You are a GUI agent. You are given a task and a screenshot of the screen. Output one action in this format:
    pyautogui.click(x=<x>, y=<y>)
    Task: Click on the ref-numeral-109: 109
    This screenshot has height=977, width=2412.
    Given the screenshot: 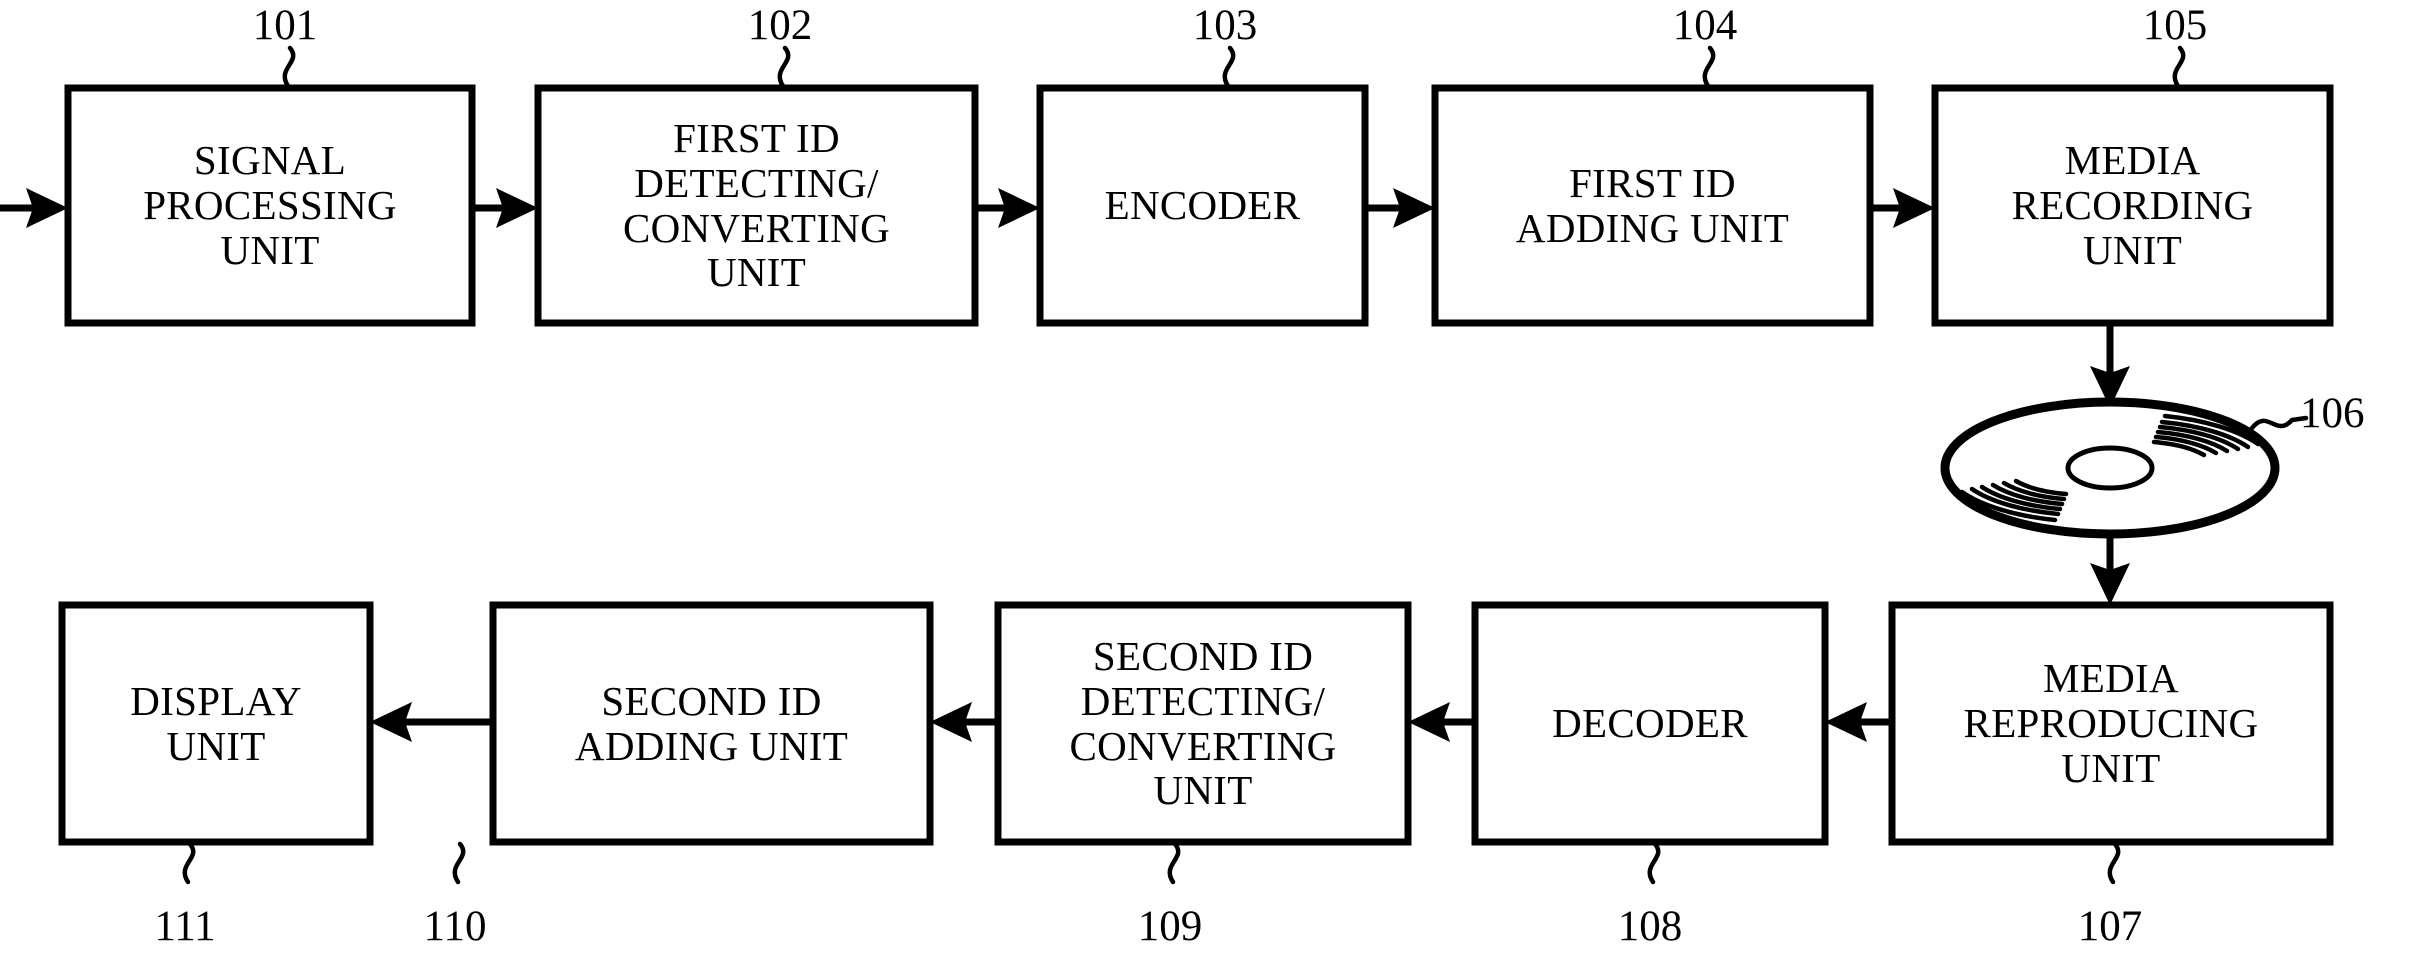 What is the action you would take?
    pyautogui.click(x=1170, y=926)
    